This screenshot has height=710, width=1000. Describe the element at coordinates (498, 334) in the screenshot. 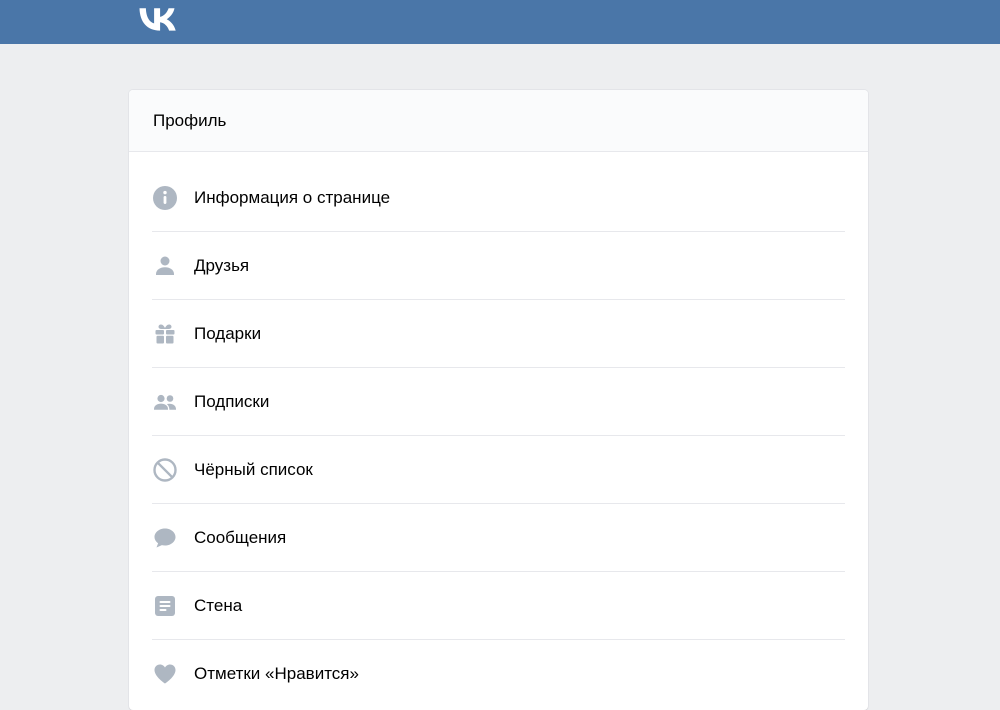

I see `list-item-gifts: Подарки` at that location.